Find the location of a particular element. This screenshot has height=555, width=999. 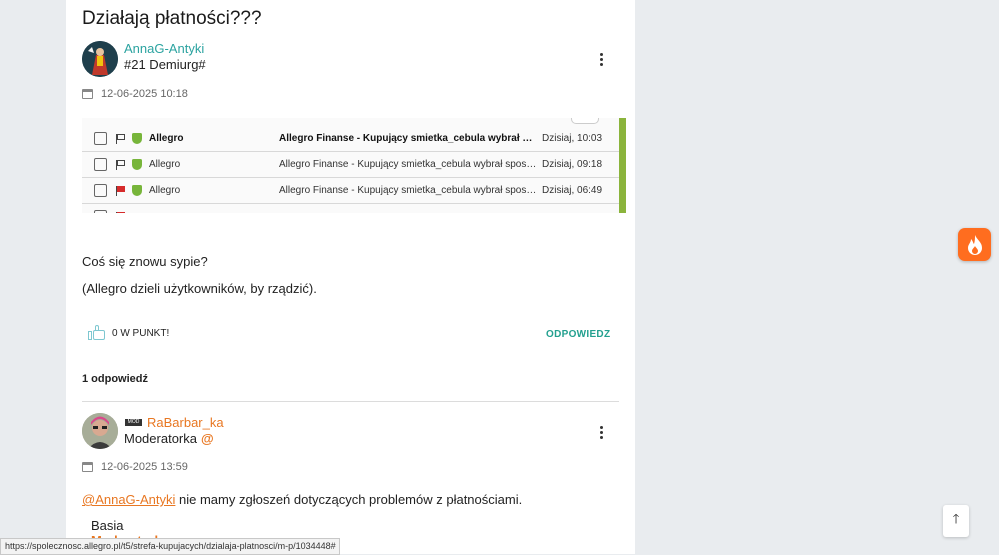

like-count: 0 W PUNKT! is located at coordinates (141, 333).